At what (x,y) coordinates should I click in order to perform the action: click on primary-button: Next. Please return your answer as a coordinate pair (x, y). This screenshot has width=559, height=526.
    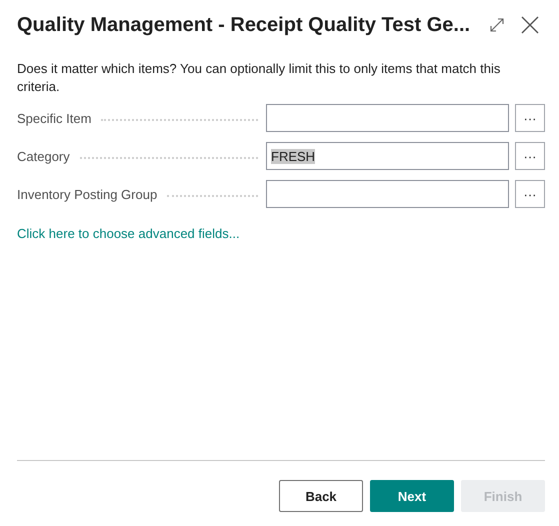
    Looking at the image, I should click on (412, 496).